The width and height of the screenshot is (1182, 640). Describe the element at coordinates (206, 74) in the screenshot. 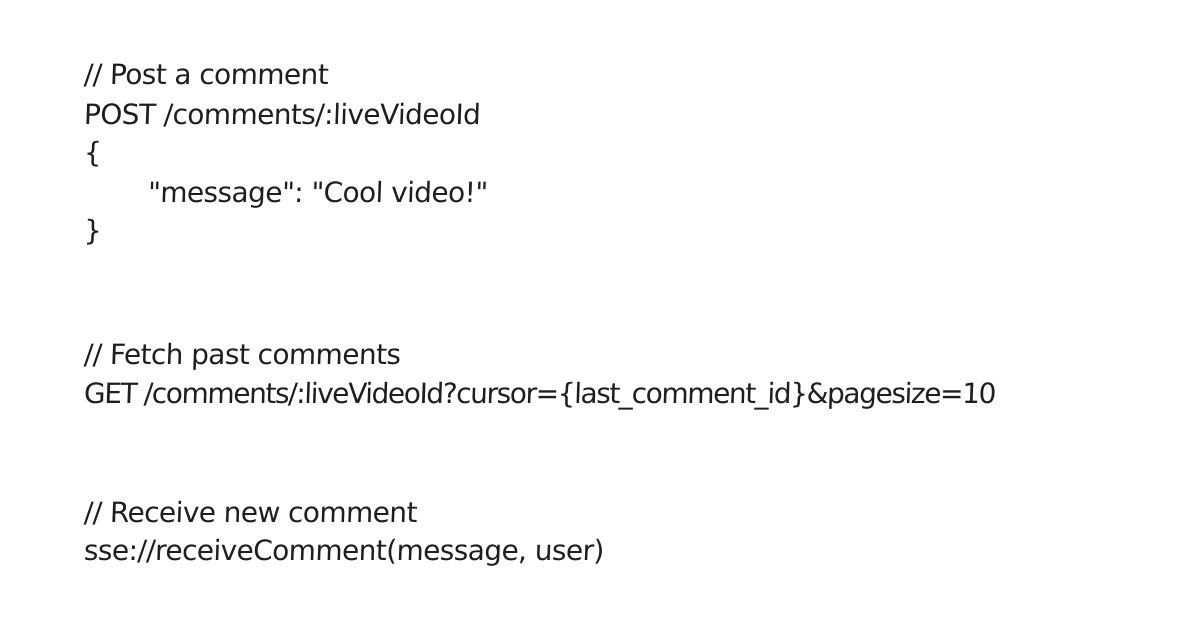

I see `post-comment-heading: // Post a comment` at that location.